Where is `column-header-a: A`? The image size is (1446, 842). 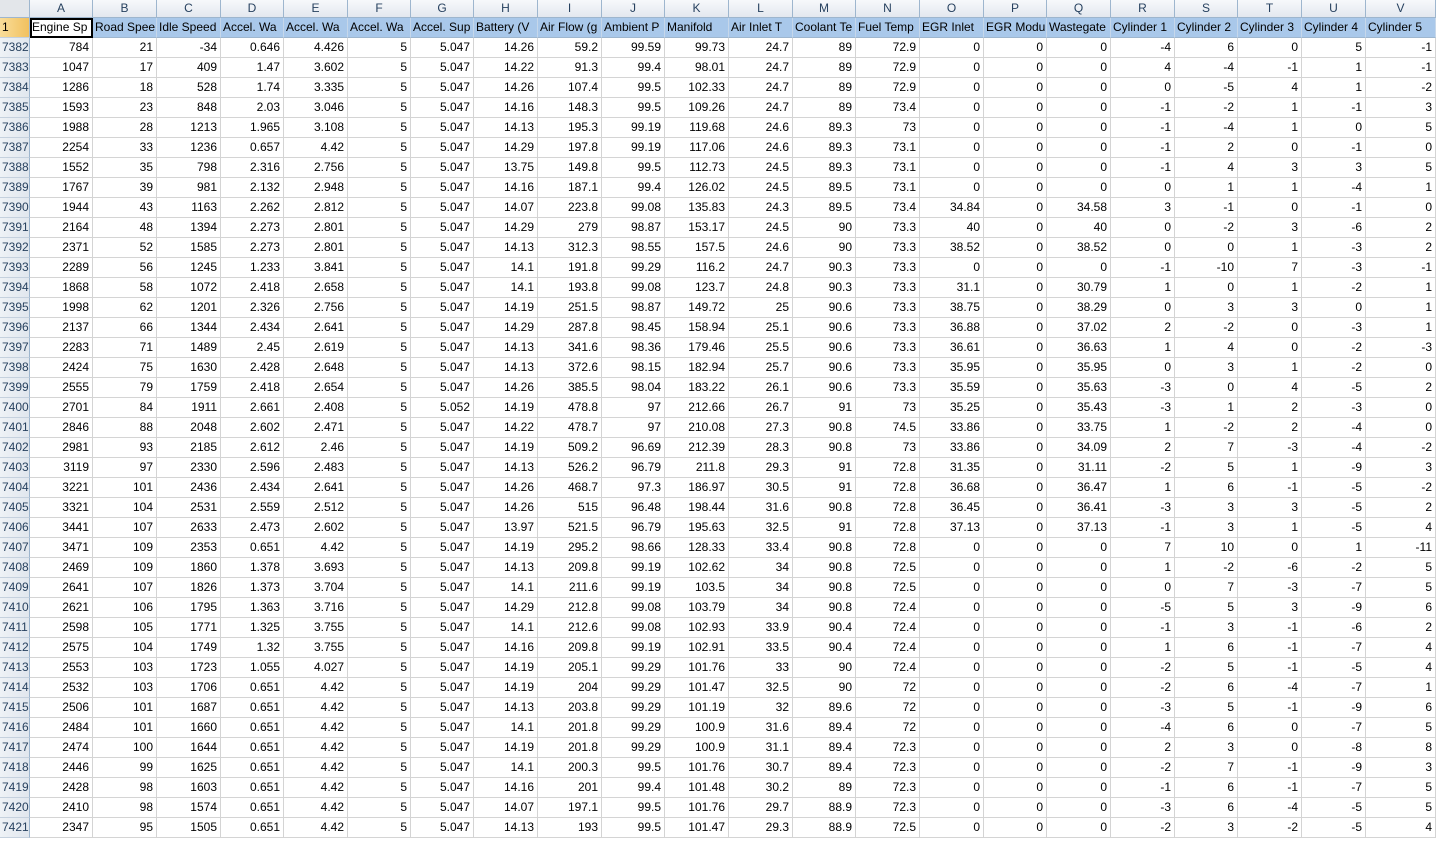 column-header-a: A is located at coordinates (61, 9).